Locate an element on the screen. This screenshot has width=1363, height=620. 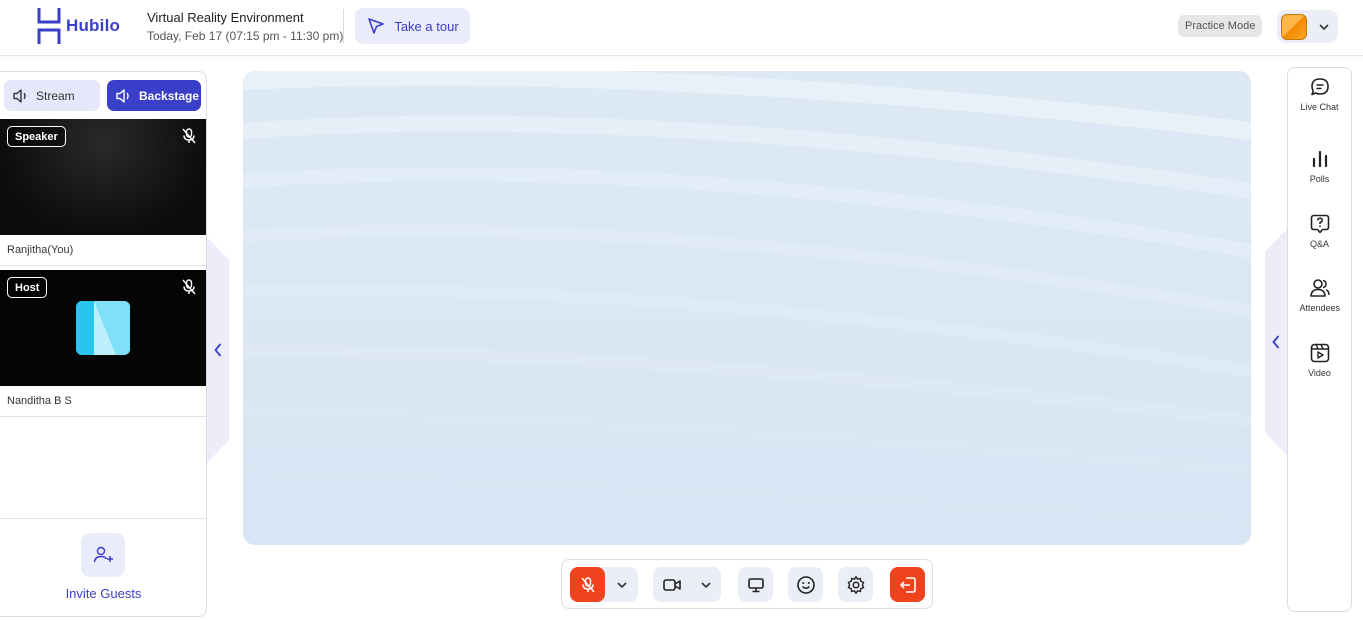
sidebar-item-label: Attendees is located at coordinates (1320, 308).